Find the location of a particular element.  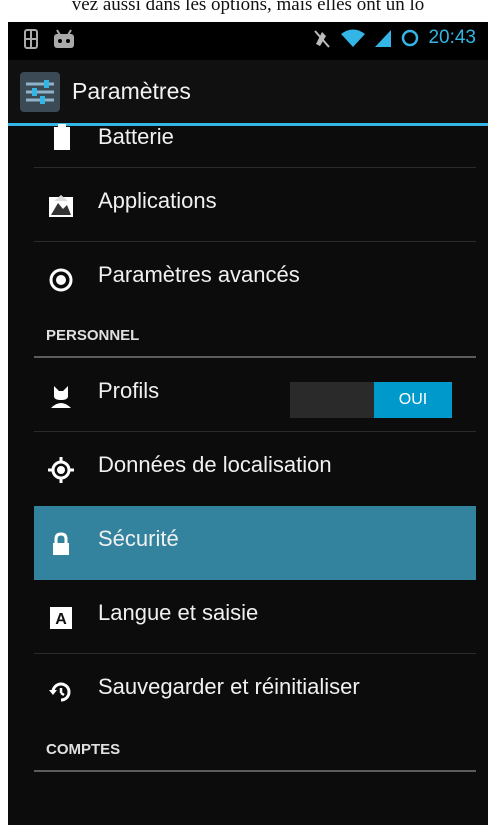

list-item-label: Profils is located at coordinates (129, 390).